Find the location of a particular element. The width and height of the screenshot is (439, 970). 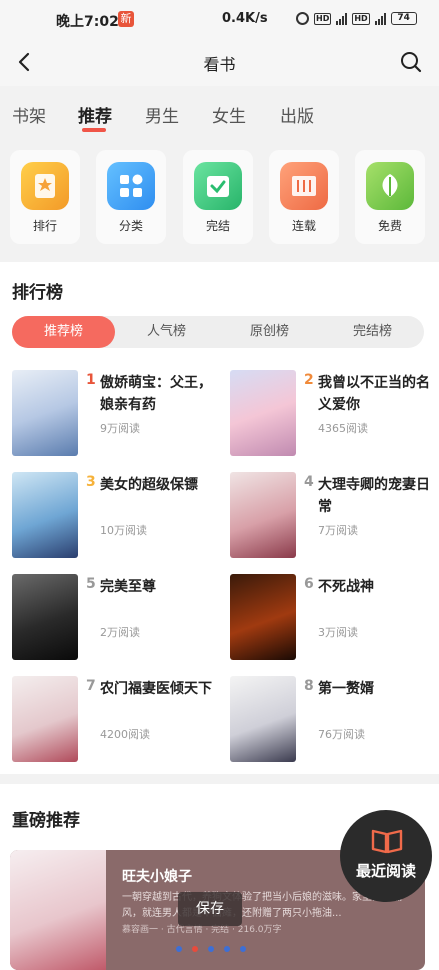

segment-finished: 完结榜 is located at coordinates (372, 332).